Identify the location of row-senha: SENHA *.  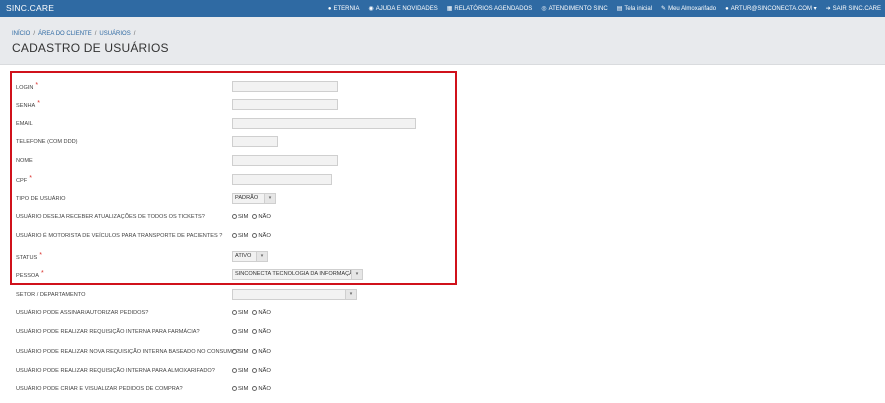
(442, 106).